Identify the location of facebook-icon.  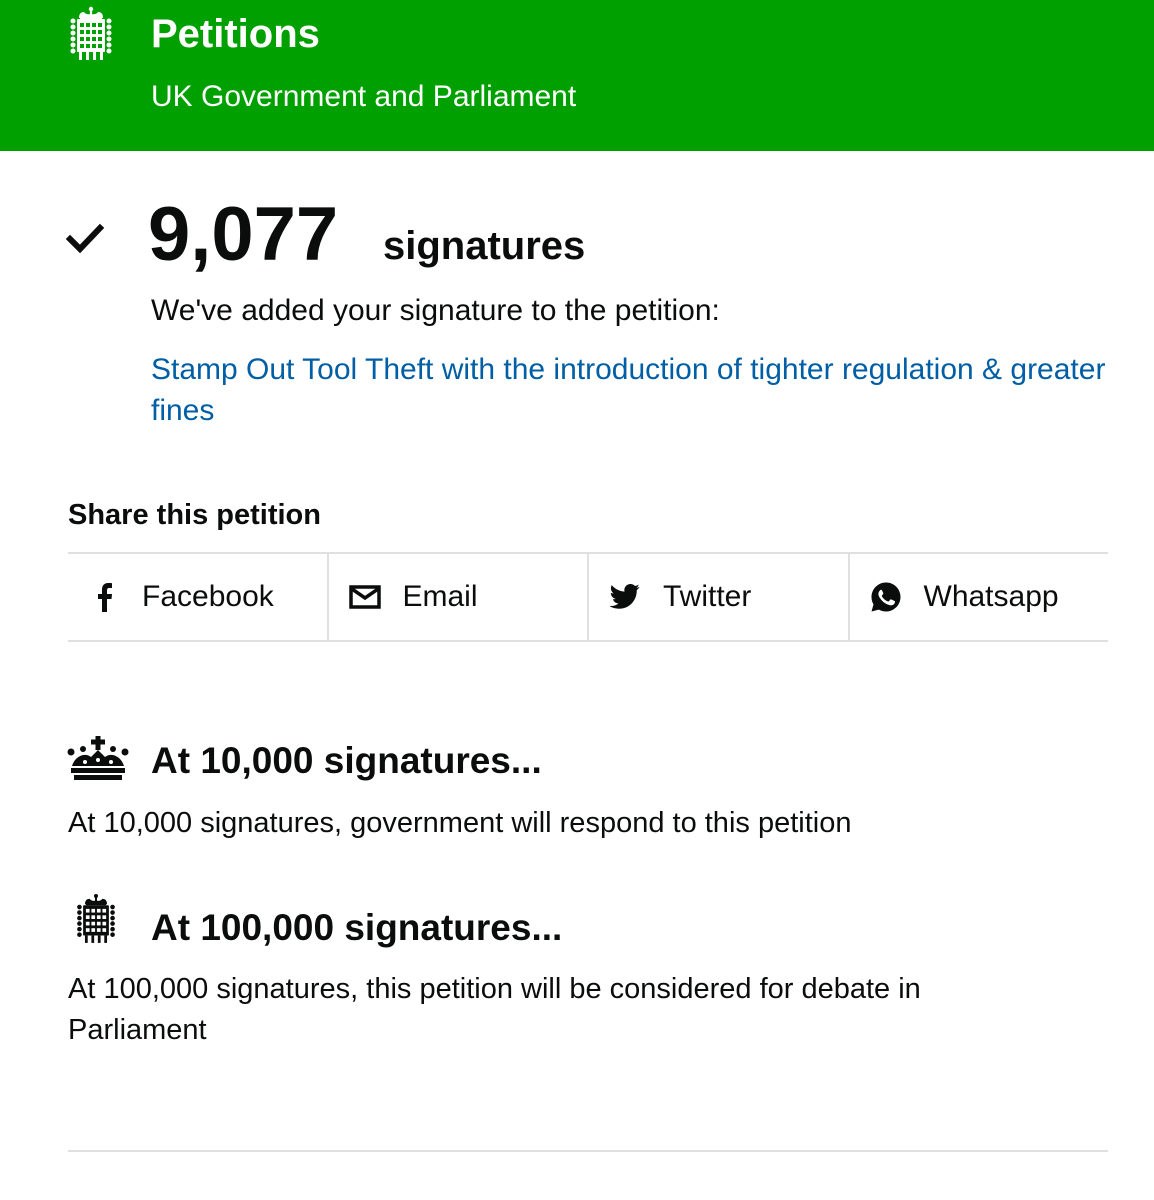
(104, 597).